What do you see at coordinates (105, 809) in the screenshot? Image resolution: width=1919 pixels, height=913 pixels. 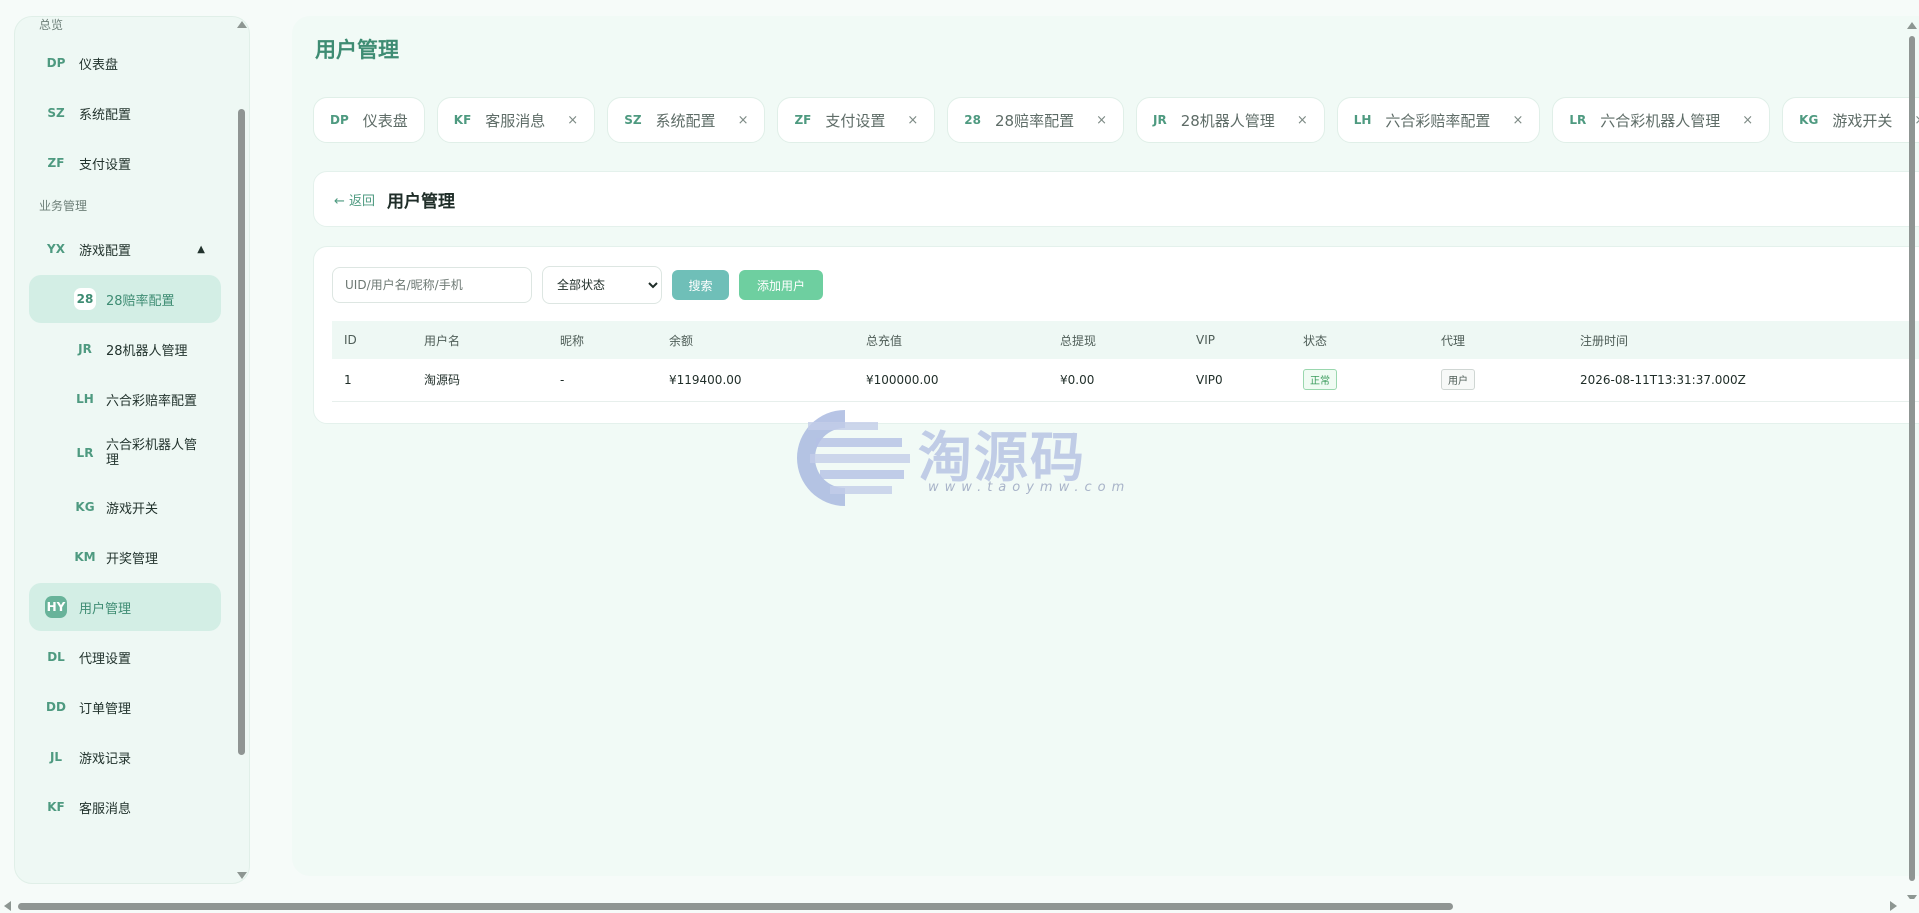 I see `sidebar-item-label: 客服消息` at bounding box center [105, 809].